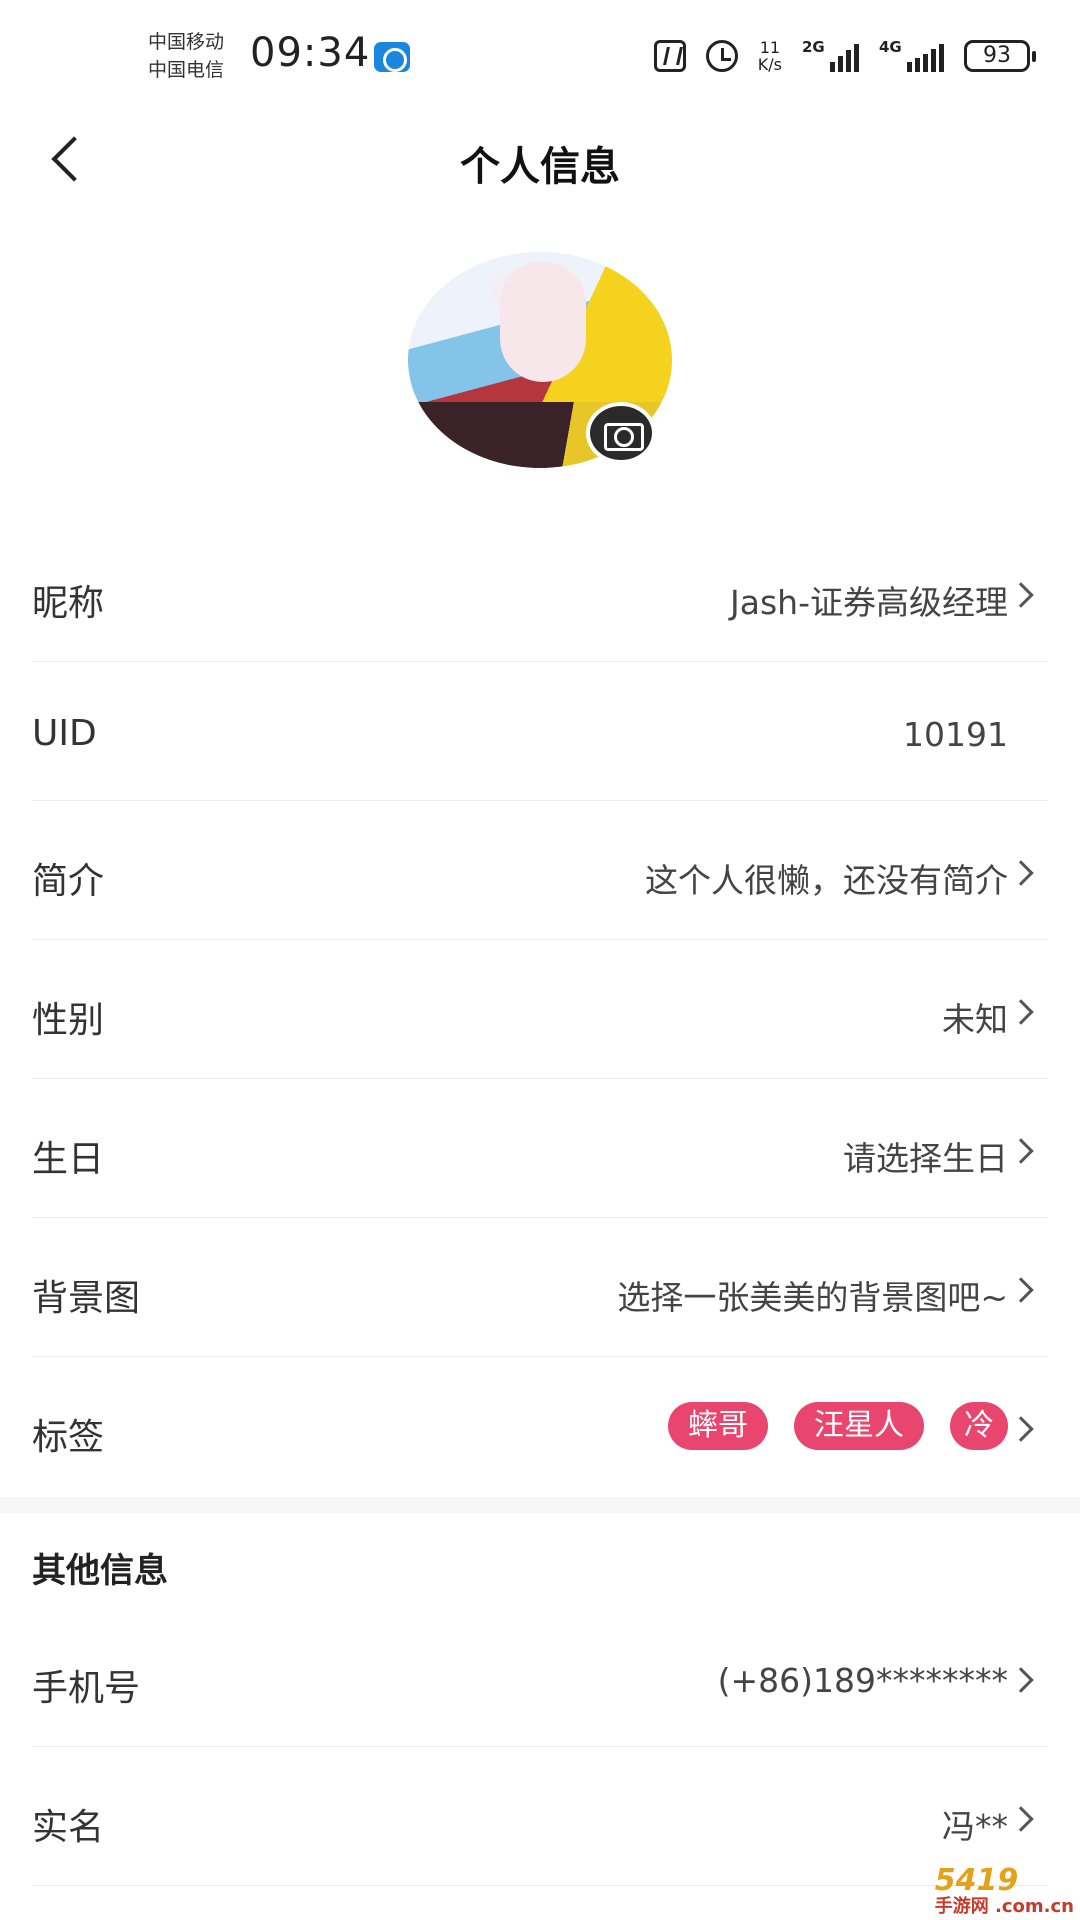 This screenshot has height=1920, width=1080. I want to click on network-speed: 11 K/s, so click(770, 56).